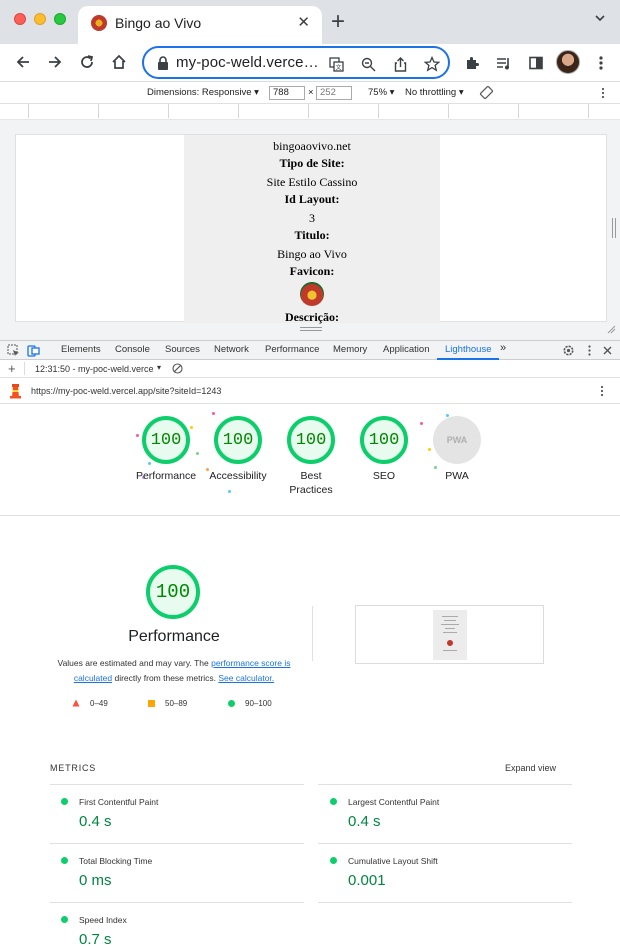 The height and width of the screenshot is (948, 620). What do you see at coordinates (607, 350) in the screenshot?
I see `close-devtools-icon` at bounding box center [607, 350].